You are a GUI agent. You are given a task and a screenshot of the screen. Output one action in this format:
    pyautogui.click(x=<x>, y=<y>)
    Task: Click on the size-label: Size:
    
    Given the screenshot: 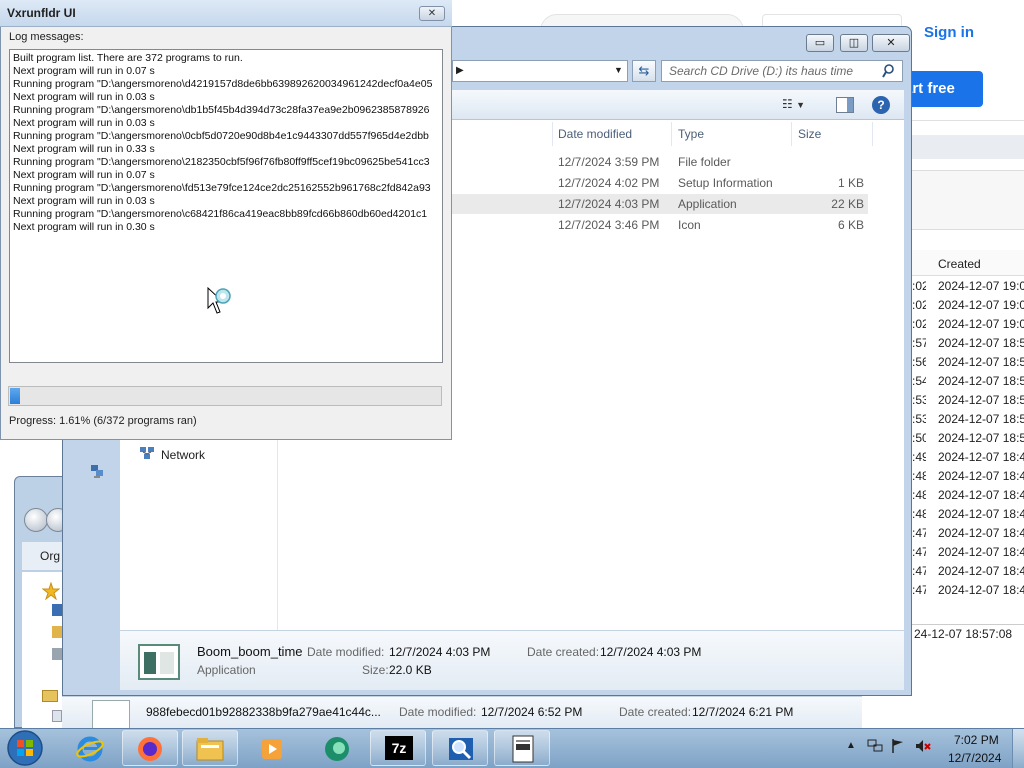 What is the action you would take?
    pyautogui.click(x=375, y=670)
    